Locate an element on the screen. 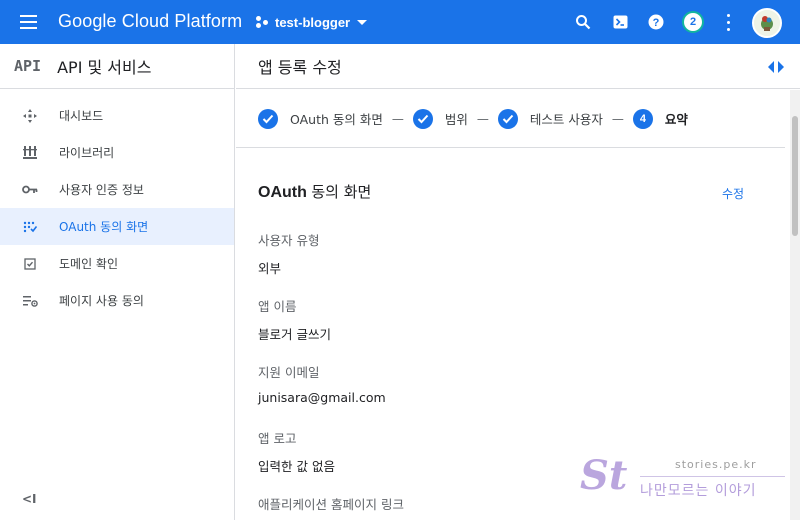 The width and height of the screenshot is (800, 520). step-label: OAuth 동의 화면 is located at coordinates (336, 119).